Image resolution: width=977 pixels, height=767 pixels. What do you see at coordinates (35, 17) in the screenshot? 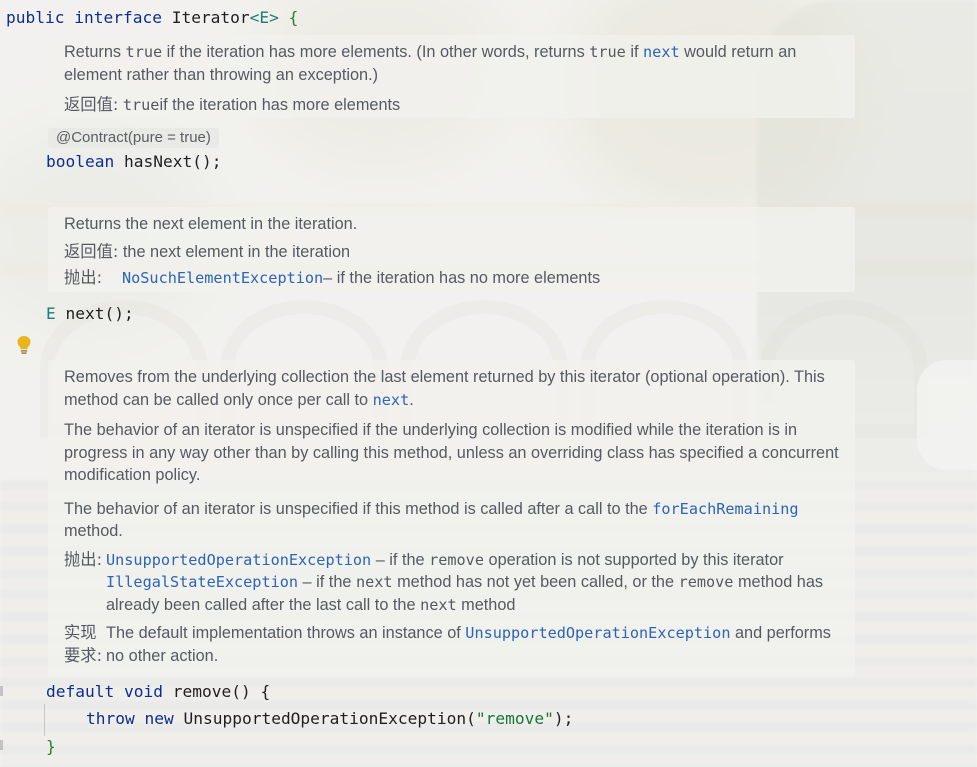
I see `keyword-public: public` at bounding box center [35, 17].